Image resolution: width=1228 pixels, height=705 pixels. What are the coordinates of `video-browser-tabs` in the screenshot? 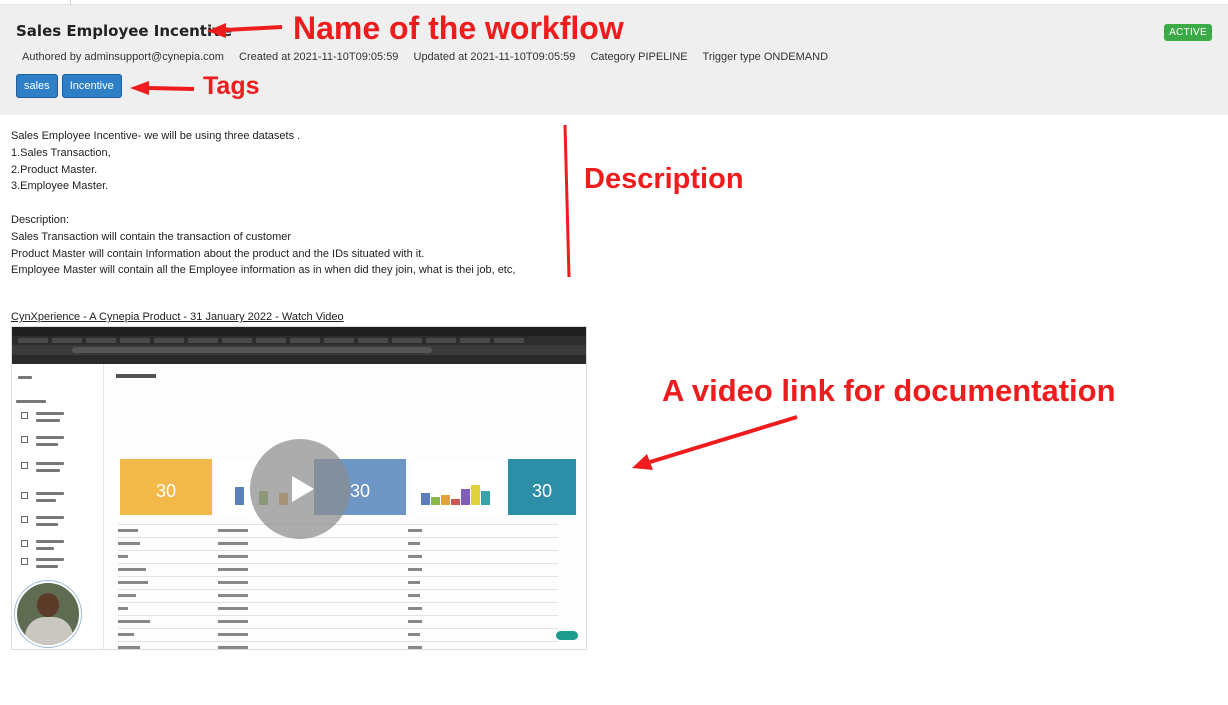 It's located at (299, 340).